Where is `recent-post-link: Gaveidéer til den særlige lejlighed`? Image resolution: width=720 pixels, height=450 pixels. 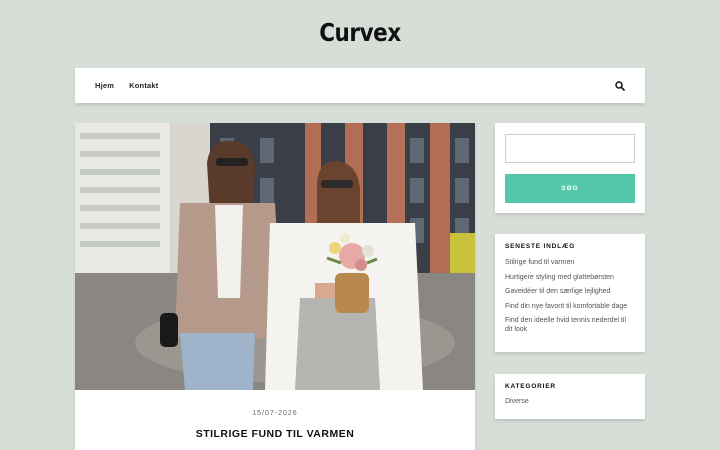 recent-post-link: Gaveidéer til den særlige lejlighed is located at coordinates (570, 291).